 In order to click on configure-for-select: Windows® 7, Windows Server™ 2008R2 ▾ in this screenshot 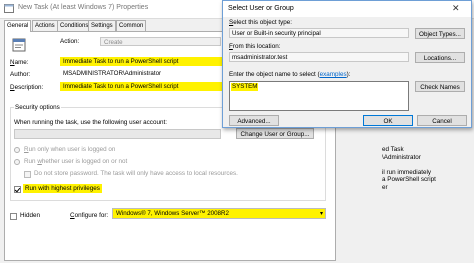, I will do `click(219, 213)`.